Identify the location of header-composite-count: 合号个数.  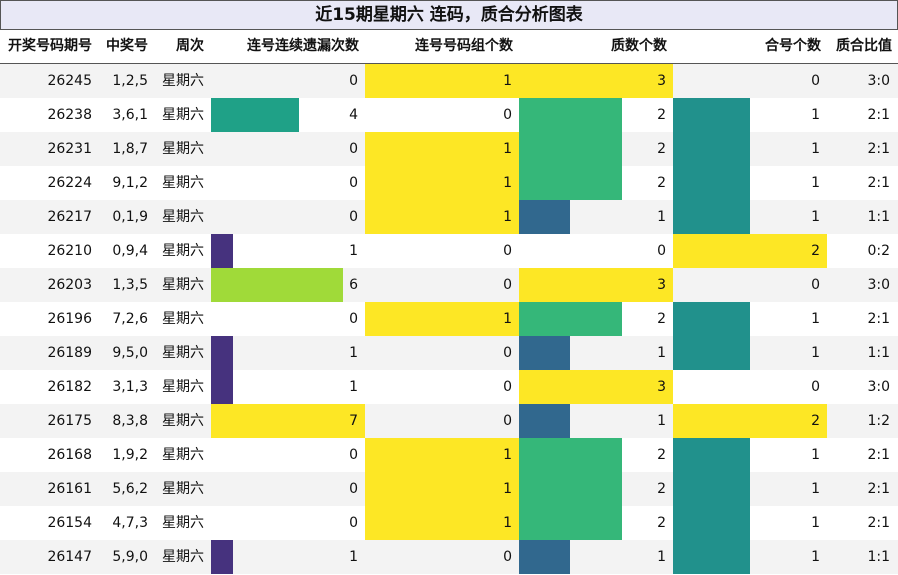
(793, 46).